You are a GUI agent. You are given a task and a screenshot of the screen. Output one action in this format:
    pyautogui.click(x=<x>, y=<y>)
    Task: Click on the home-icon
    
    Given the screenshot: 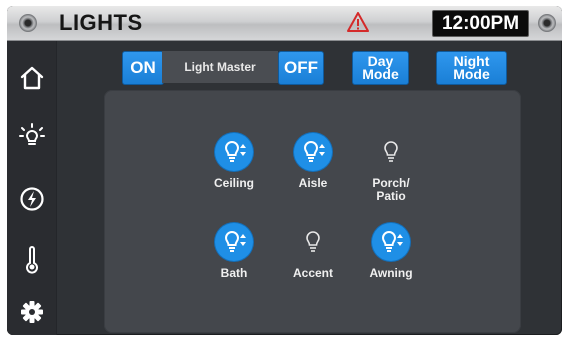 What is the action you would take?
    pyautogui.click(x=31, y=78)
    